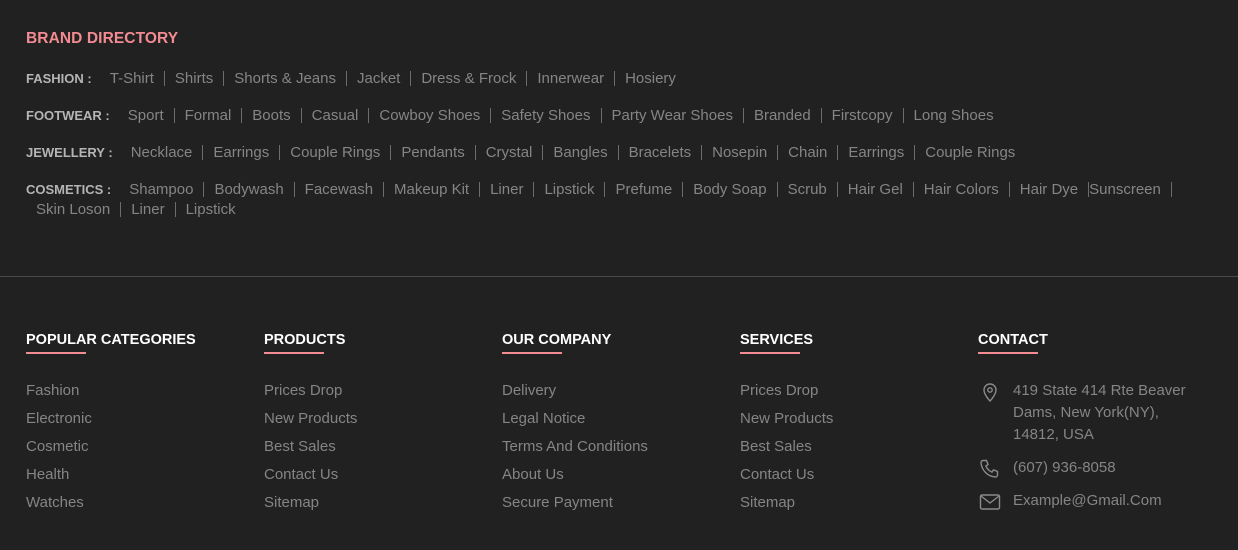 This screenshot has height=550, width=1238. Describe the element at coordinates (644, 189) in the screenshot. I see `brand-link: Prefume` at that location.